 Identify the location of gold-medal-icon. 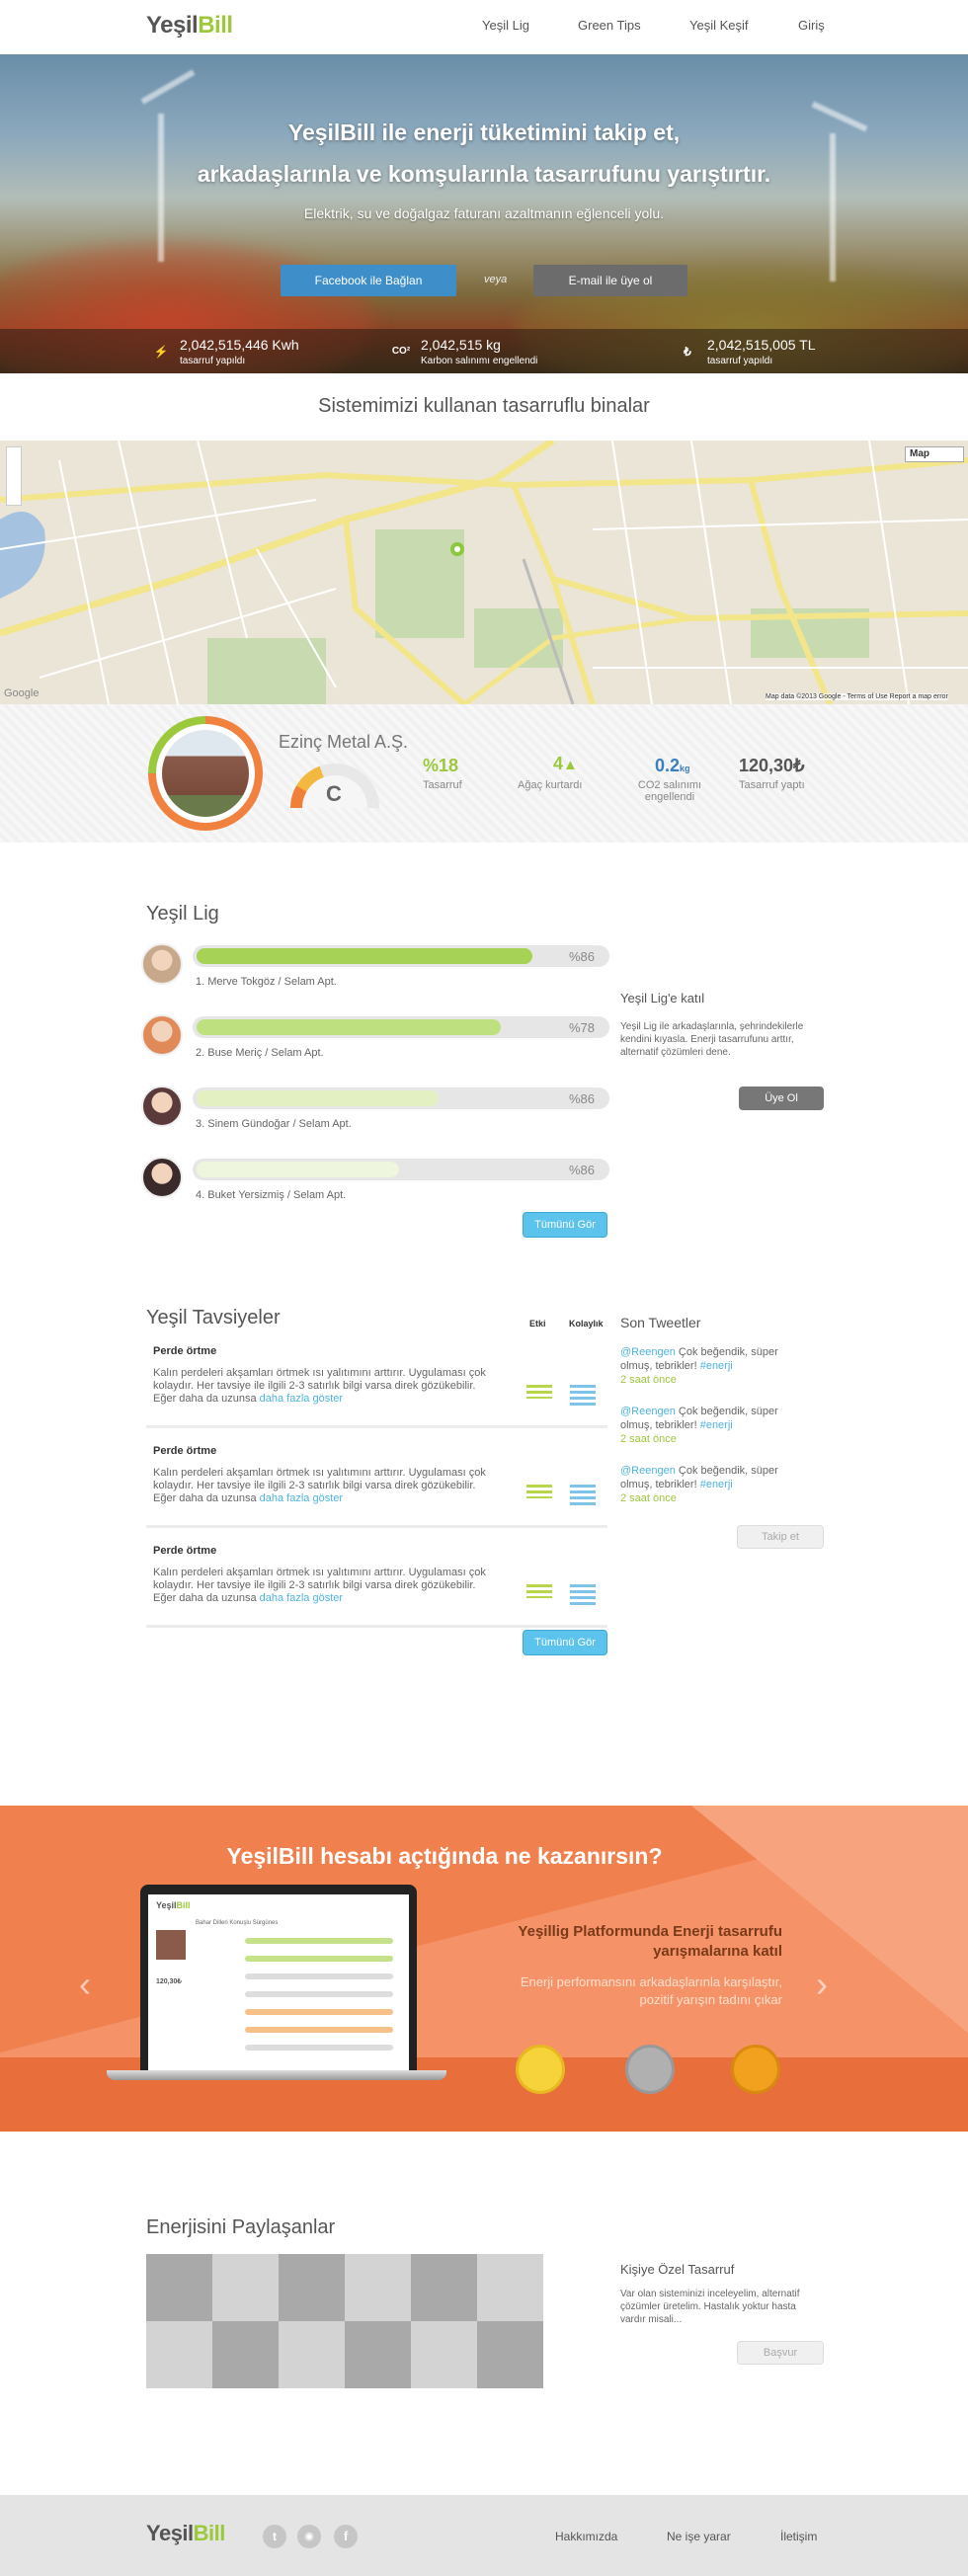
(540, 2069).